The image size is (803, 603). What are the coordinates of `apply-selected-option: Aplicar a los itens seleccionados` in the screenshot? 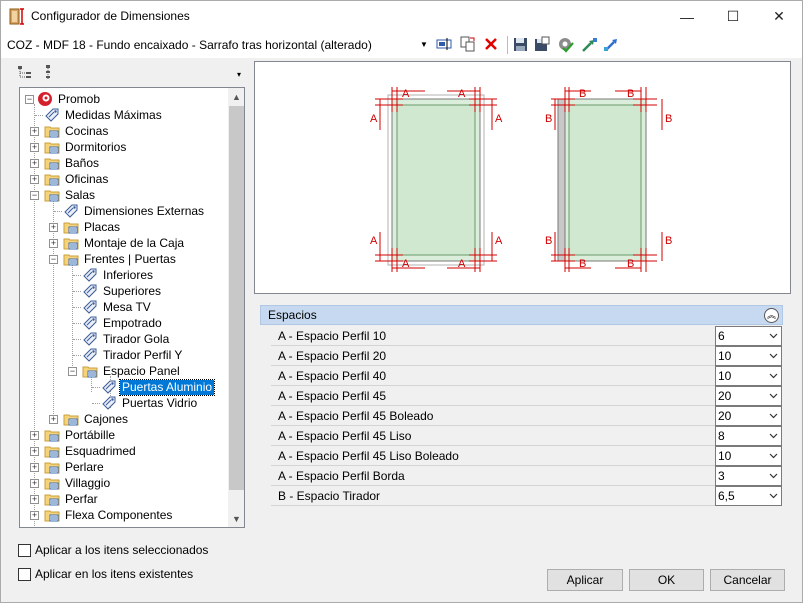 It's located at (113, 550).